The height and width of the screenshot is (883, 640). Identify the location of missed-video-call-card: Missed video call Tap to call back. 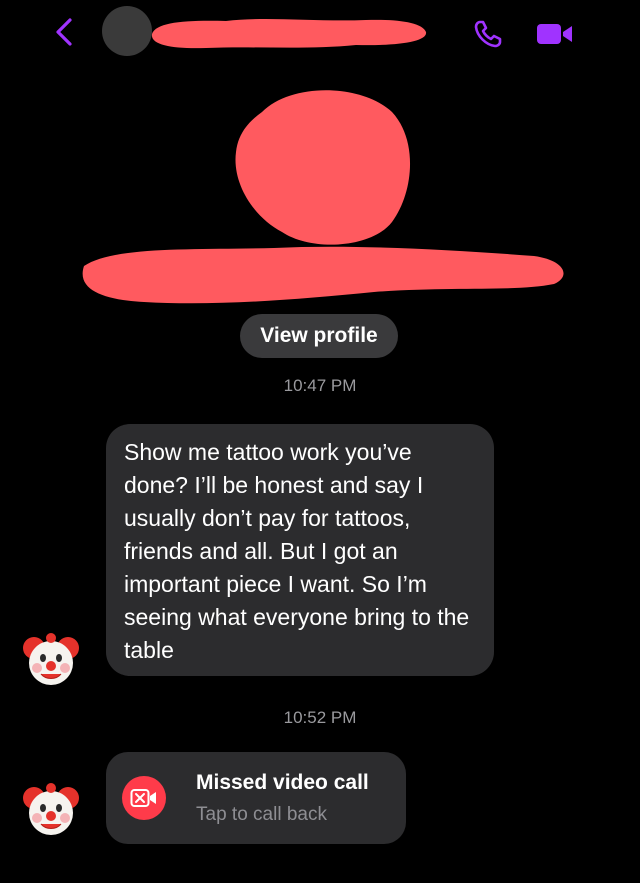
(256, 798).